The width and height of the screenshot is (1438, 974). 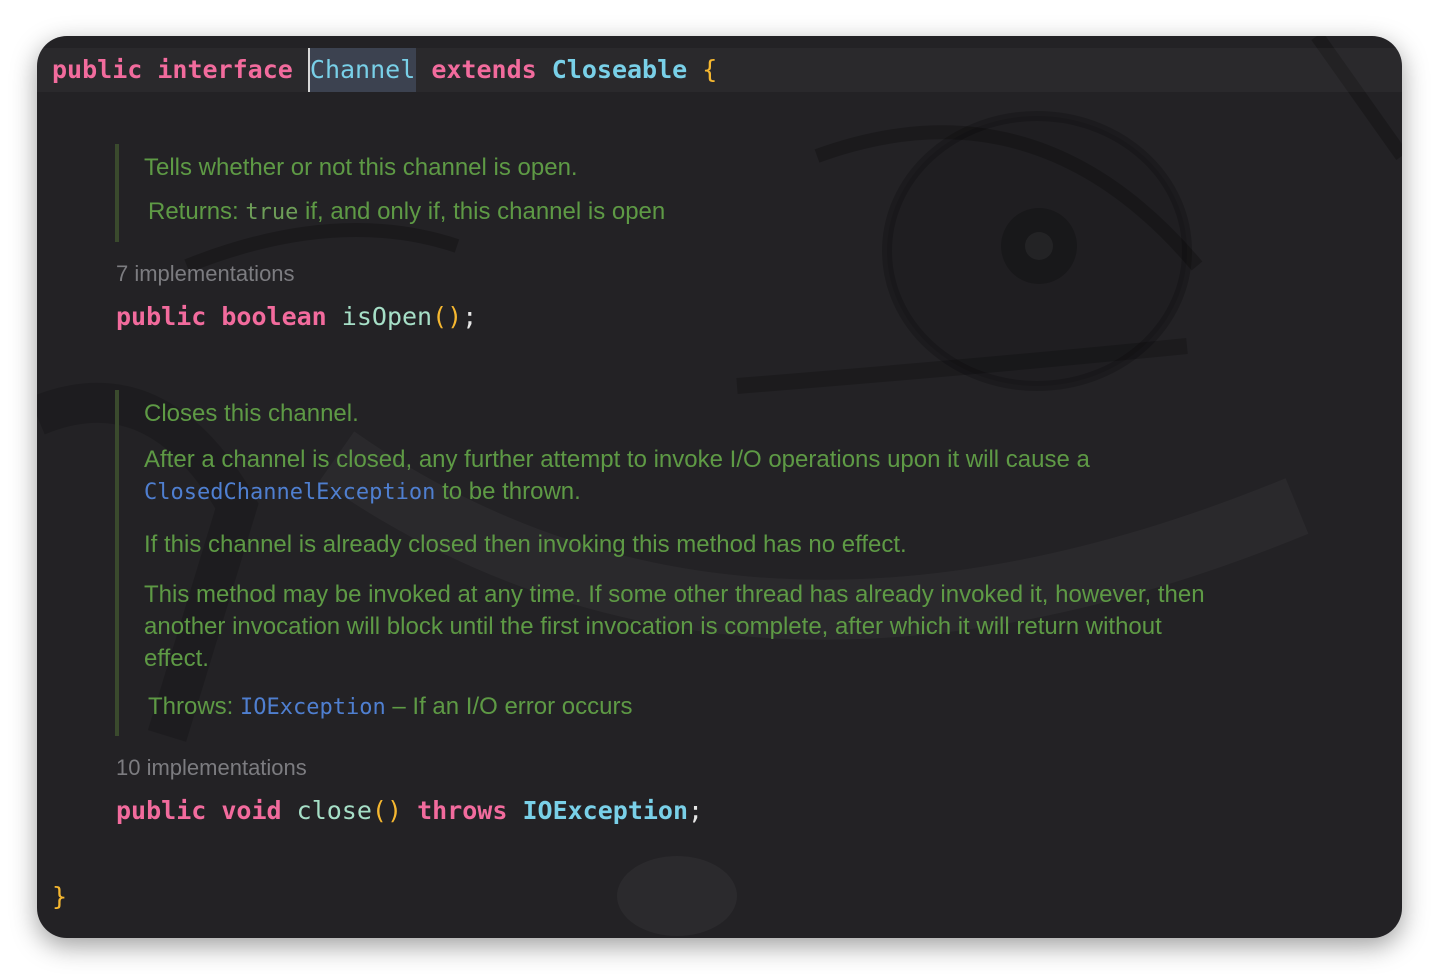 What do you see at coordinates (484, 69) in the screenshot?
I see `keyword-extends: extends` at bounding box center [484, 69].